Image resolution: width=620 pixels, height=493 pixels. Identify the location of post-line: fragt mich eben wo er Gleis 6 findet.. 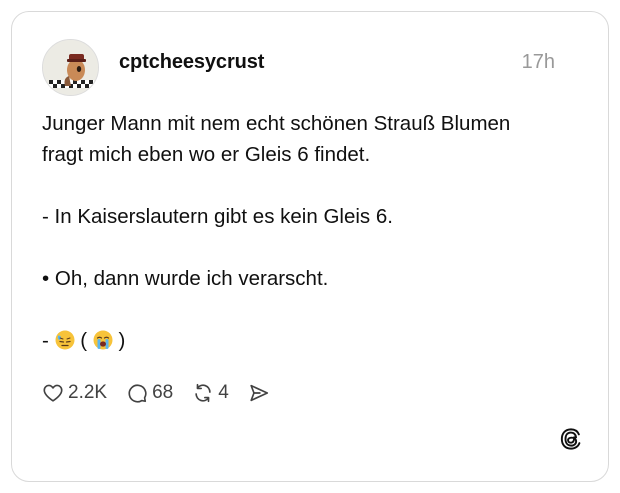
(206, 154).